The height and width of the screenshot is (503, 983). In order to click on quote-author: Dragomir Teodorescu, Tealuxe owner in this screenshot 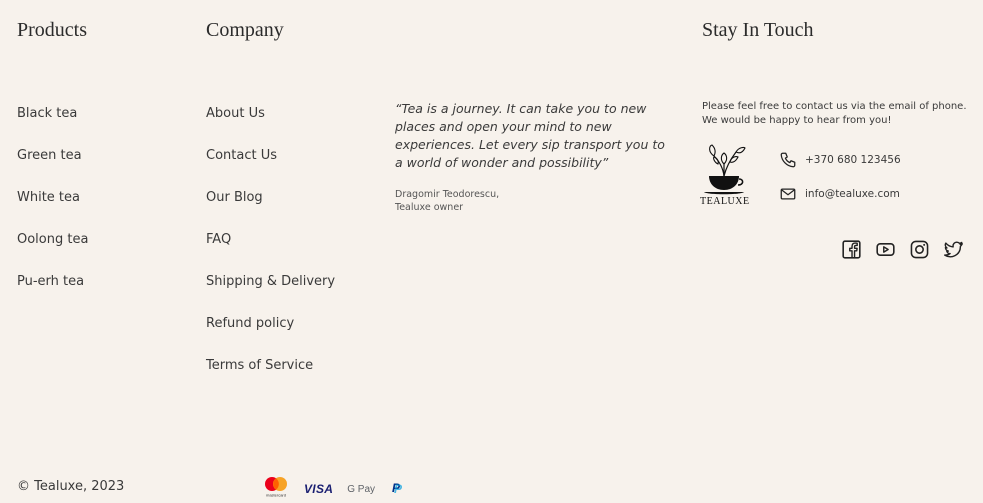, I will do `click(447, 201)`.